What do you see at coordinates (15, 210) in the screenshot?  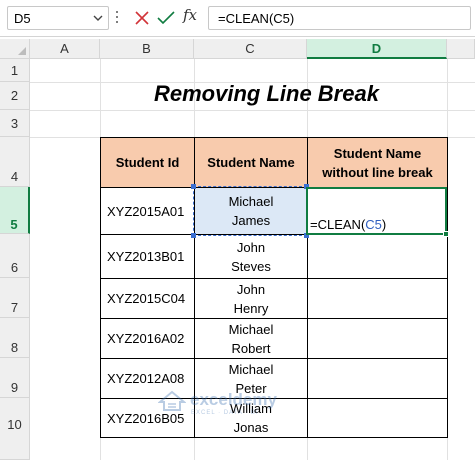 I see `row-header-5: 5` at bounding box center [15, 210].